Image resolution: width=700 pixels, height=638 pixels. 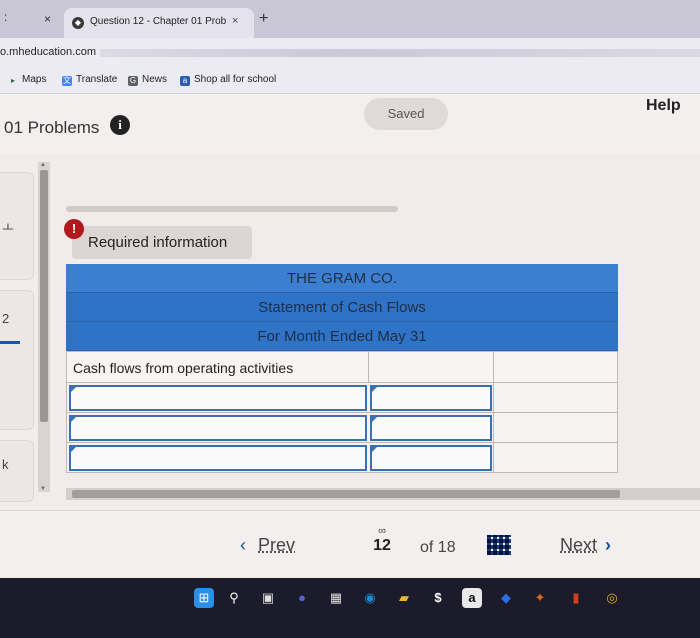 I want to click on news-icon: G, so click(x=133, y=81).